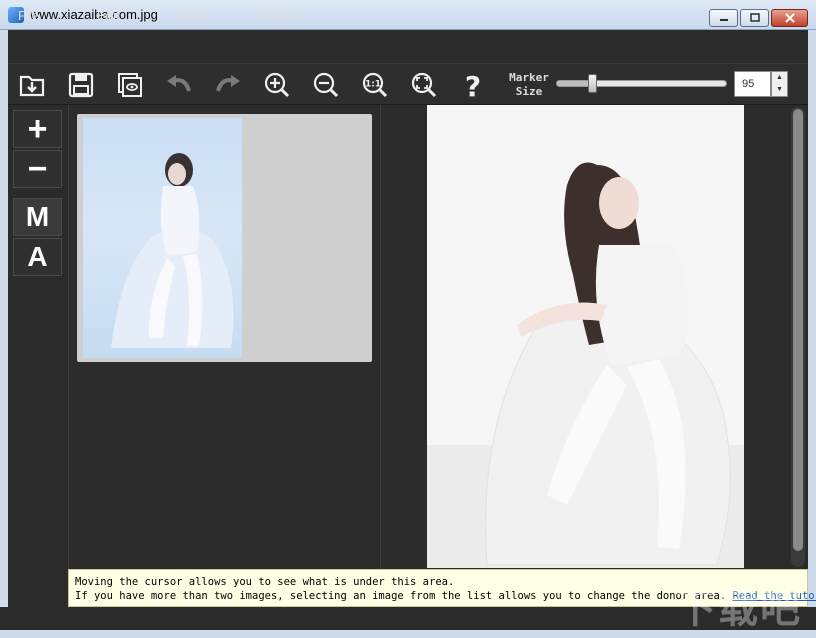  What do you see at coordinates (108, 15) in the screenshot?
I see `menu-edit: Edit` at bounding box center [108, 15].